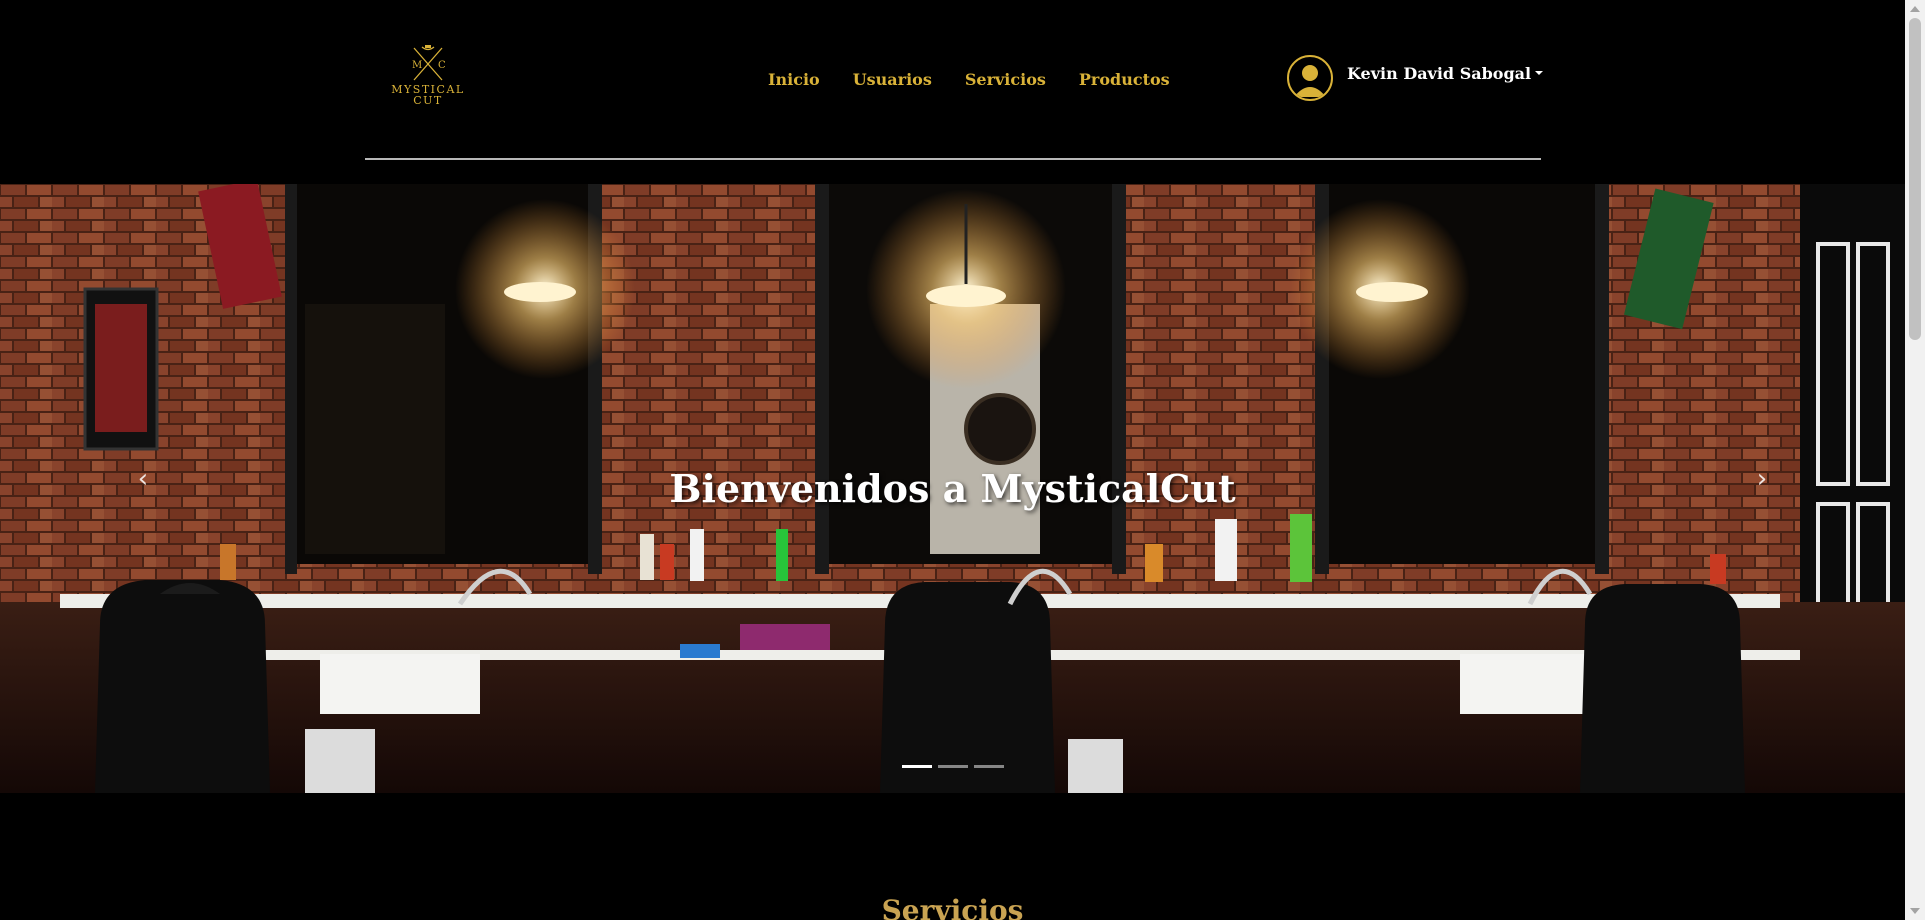 The height and width of the screenshot is (920, 1925). I want to click on hero-title: Bienvenidos a MysticalCut, so click(952, 488).